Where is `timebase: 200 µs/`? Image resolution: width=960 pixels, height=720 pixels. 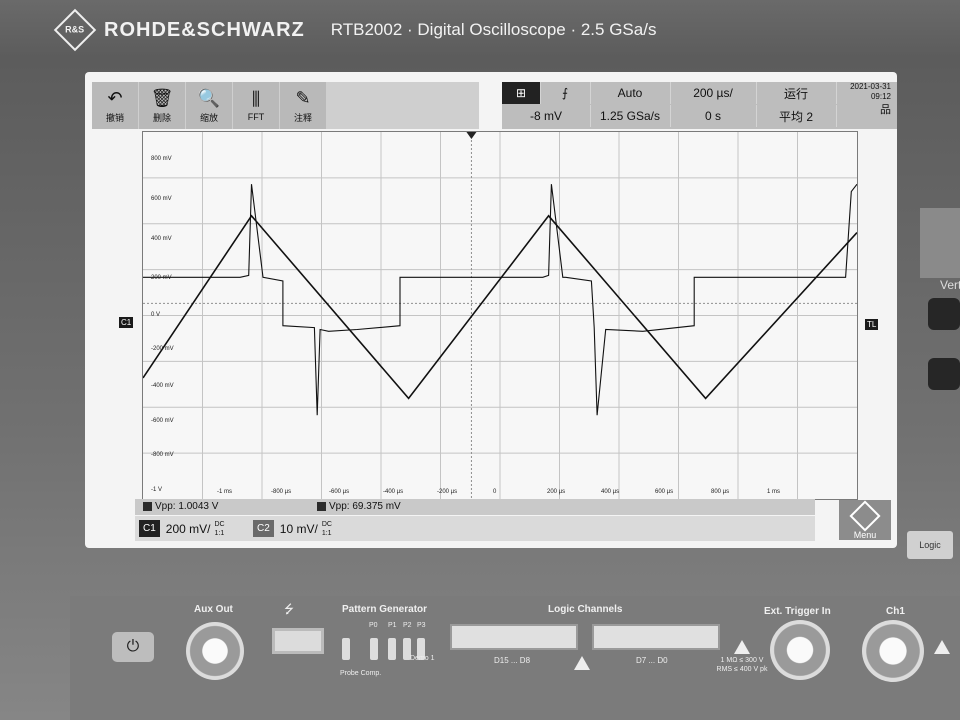 timebase: 200 µs/ is located at coordinates (713, 93).